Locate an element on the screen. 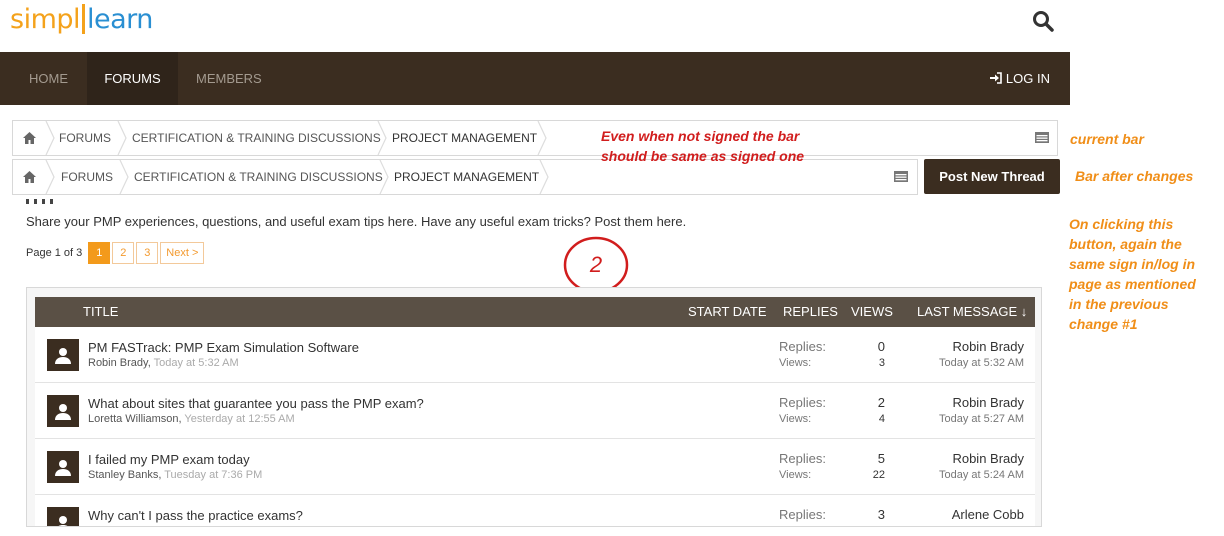 This screenshot has height=536, width=1224. last-message-date: Today at 5:32 AM is located at coordinates (981, 363).